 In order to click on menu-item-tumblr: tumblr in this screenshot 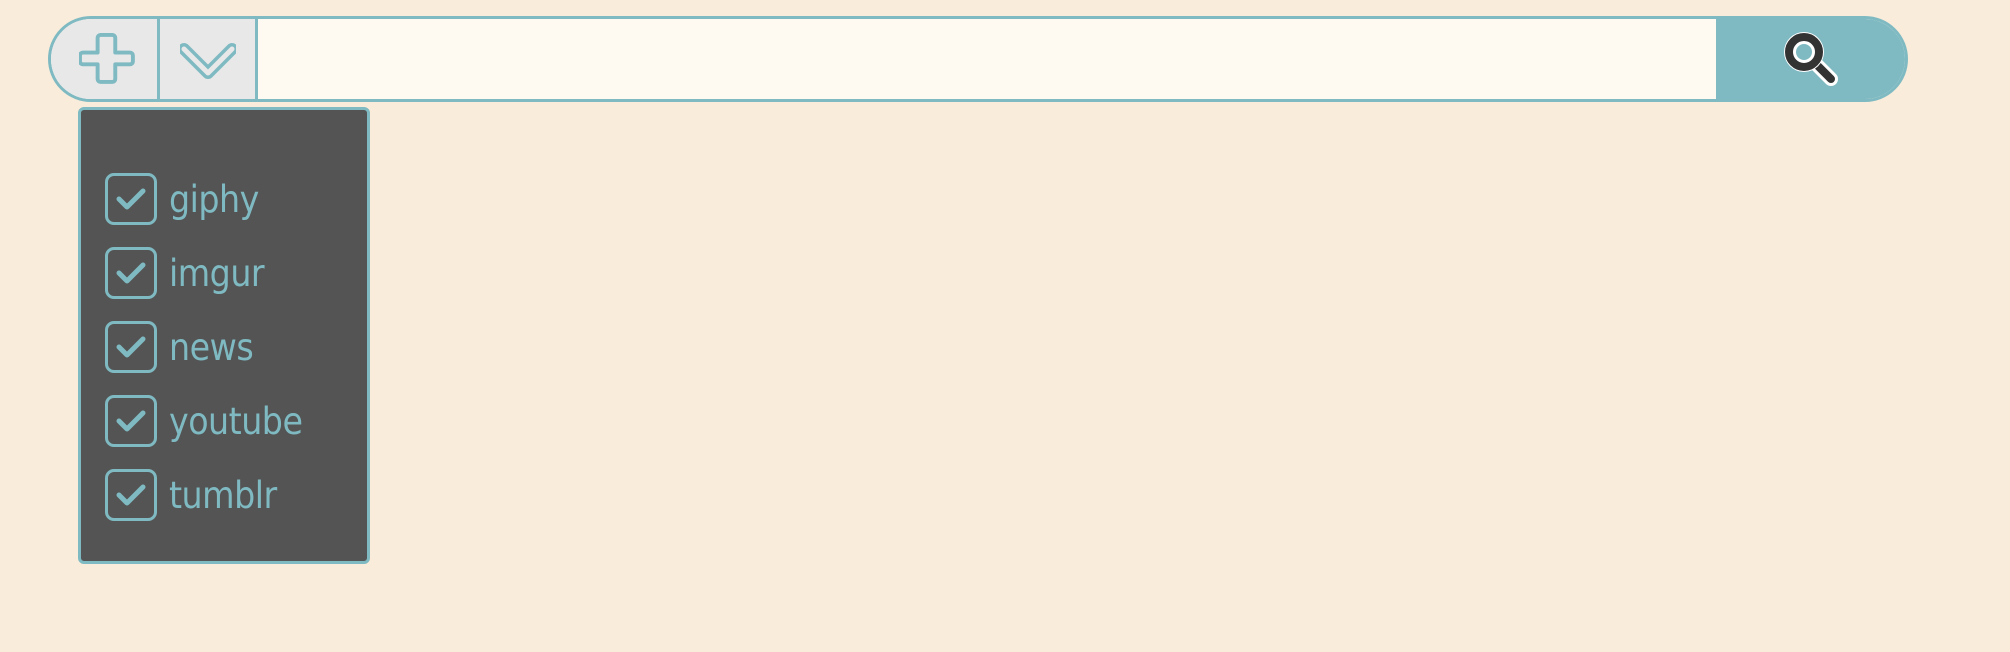, I will do `click(224, 495)`.